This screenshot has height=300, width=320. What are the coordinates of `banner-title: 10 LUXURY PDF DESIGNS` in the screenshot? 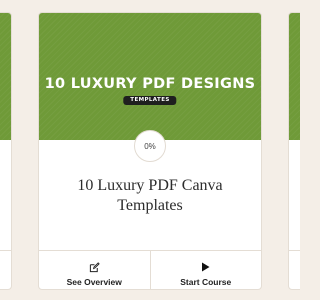 It's located at (150, 84).